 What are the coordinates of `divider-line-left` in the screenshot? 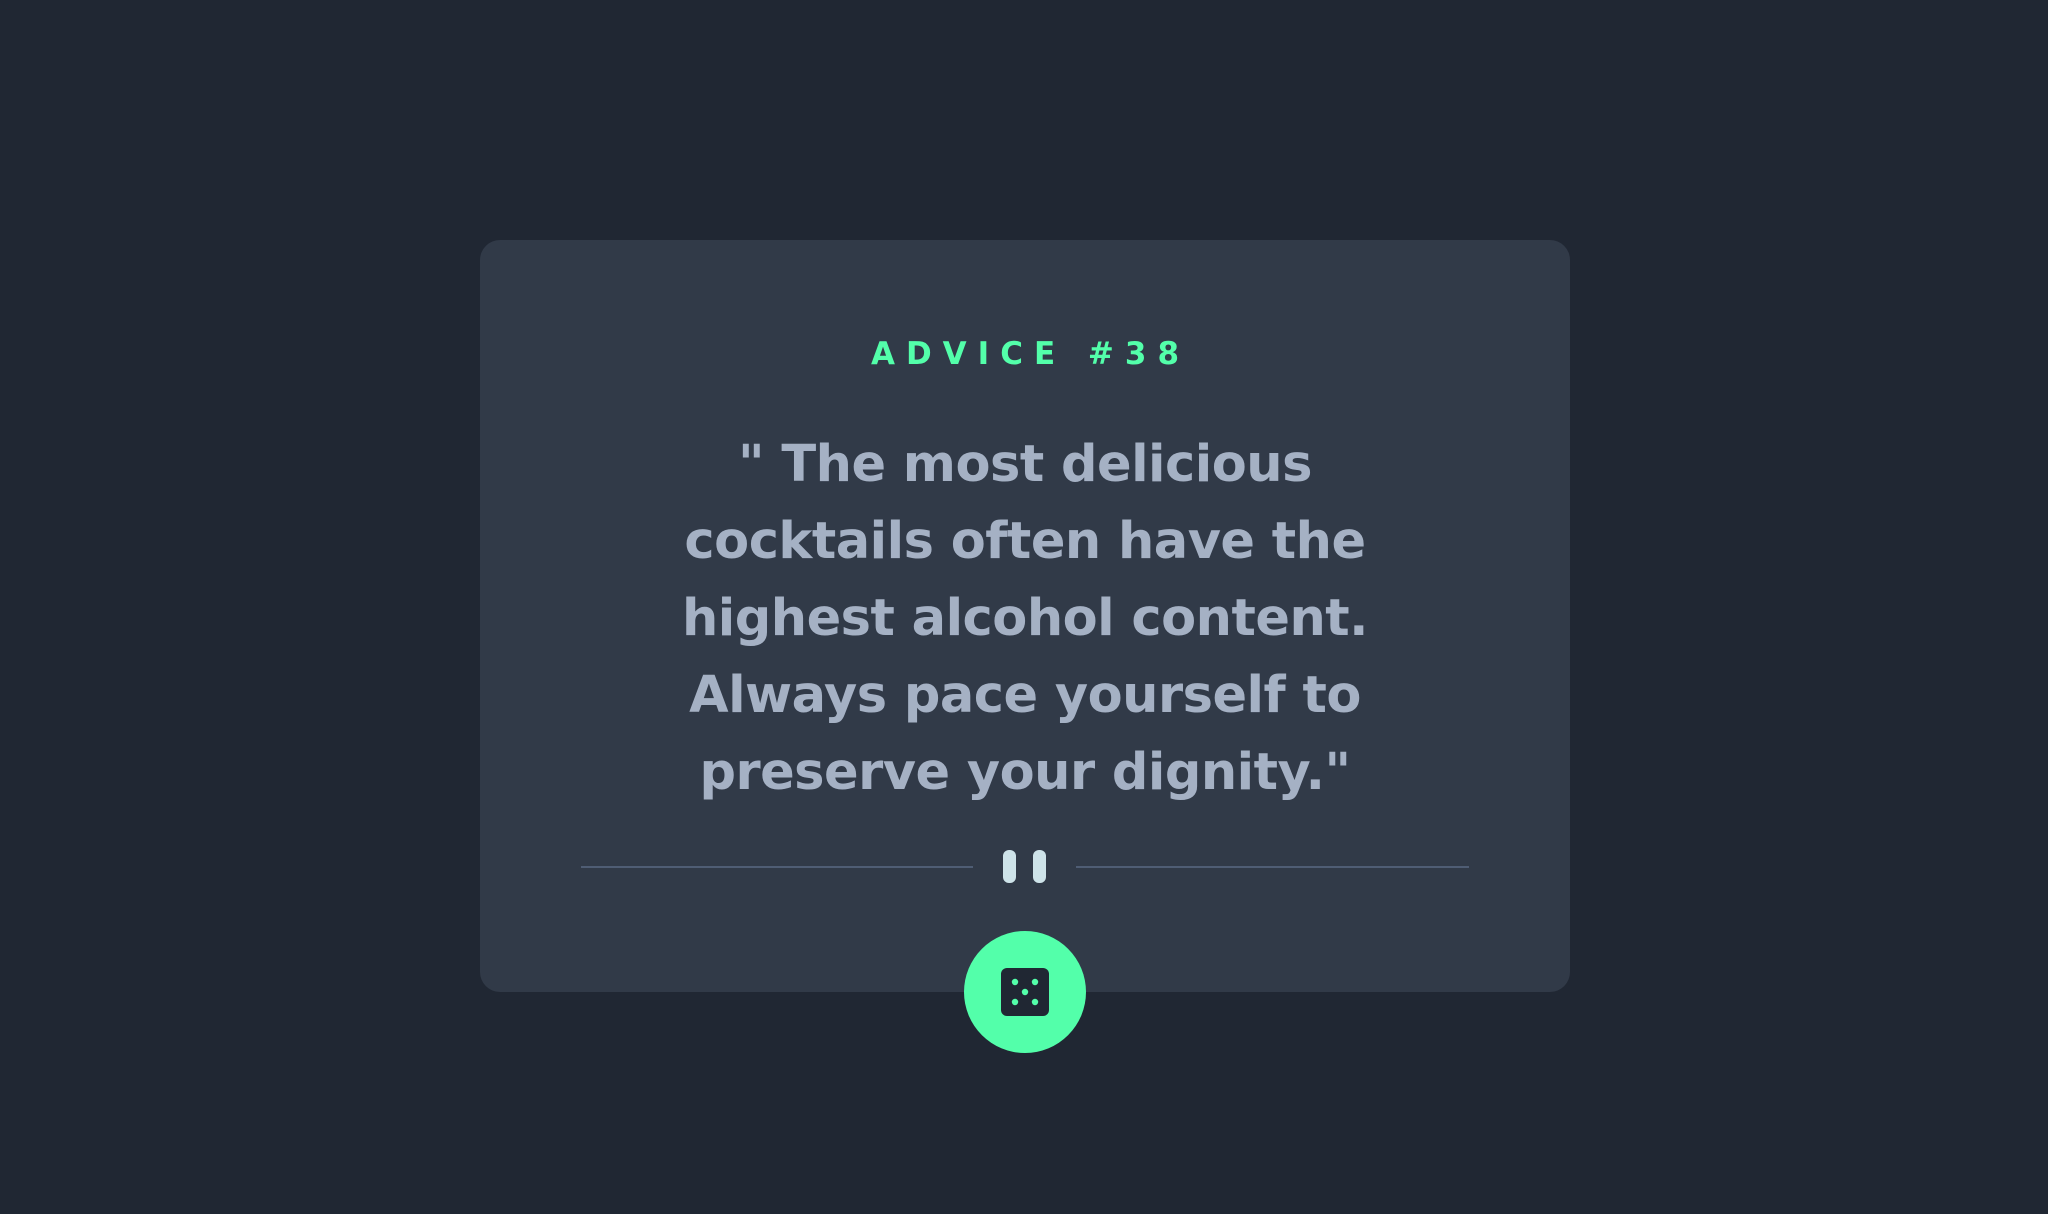 It's located at (777, 867).